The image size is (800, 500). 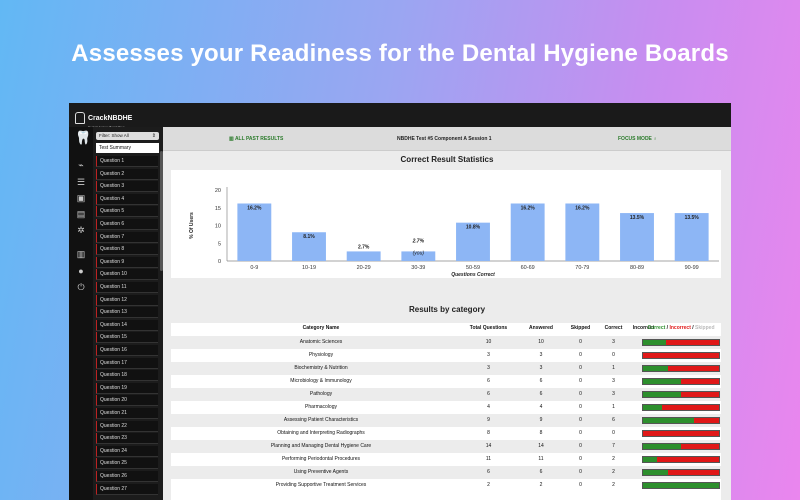 What do you see at coordinates (81, 214) in the screenshot?
I see `clipboard-icon: ▤` at bounding box center [81, 214].